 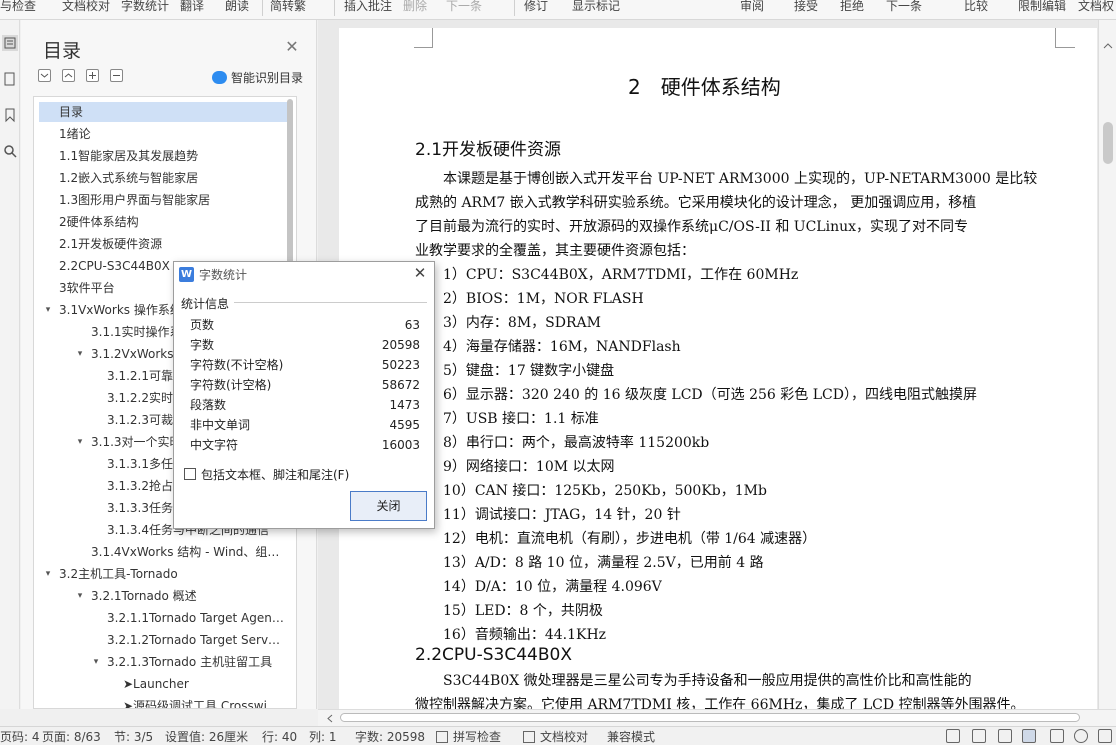 What do you see at coordinates (147, 8) in the screenshot?
I see `ribbon-word-count: 字数统计` at bounding box center [147, 8].